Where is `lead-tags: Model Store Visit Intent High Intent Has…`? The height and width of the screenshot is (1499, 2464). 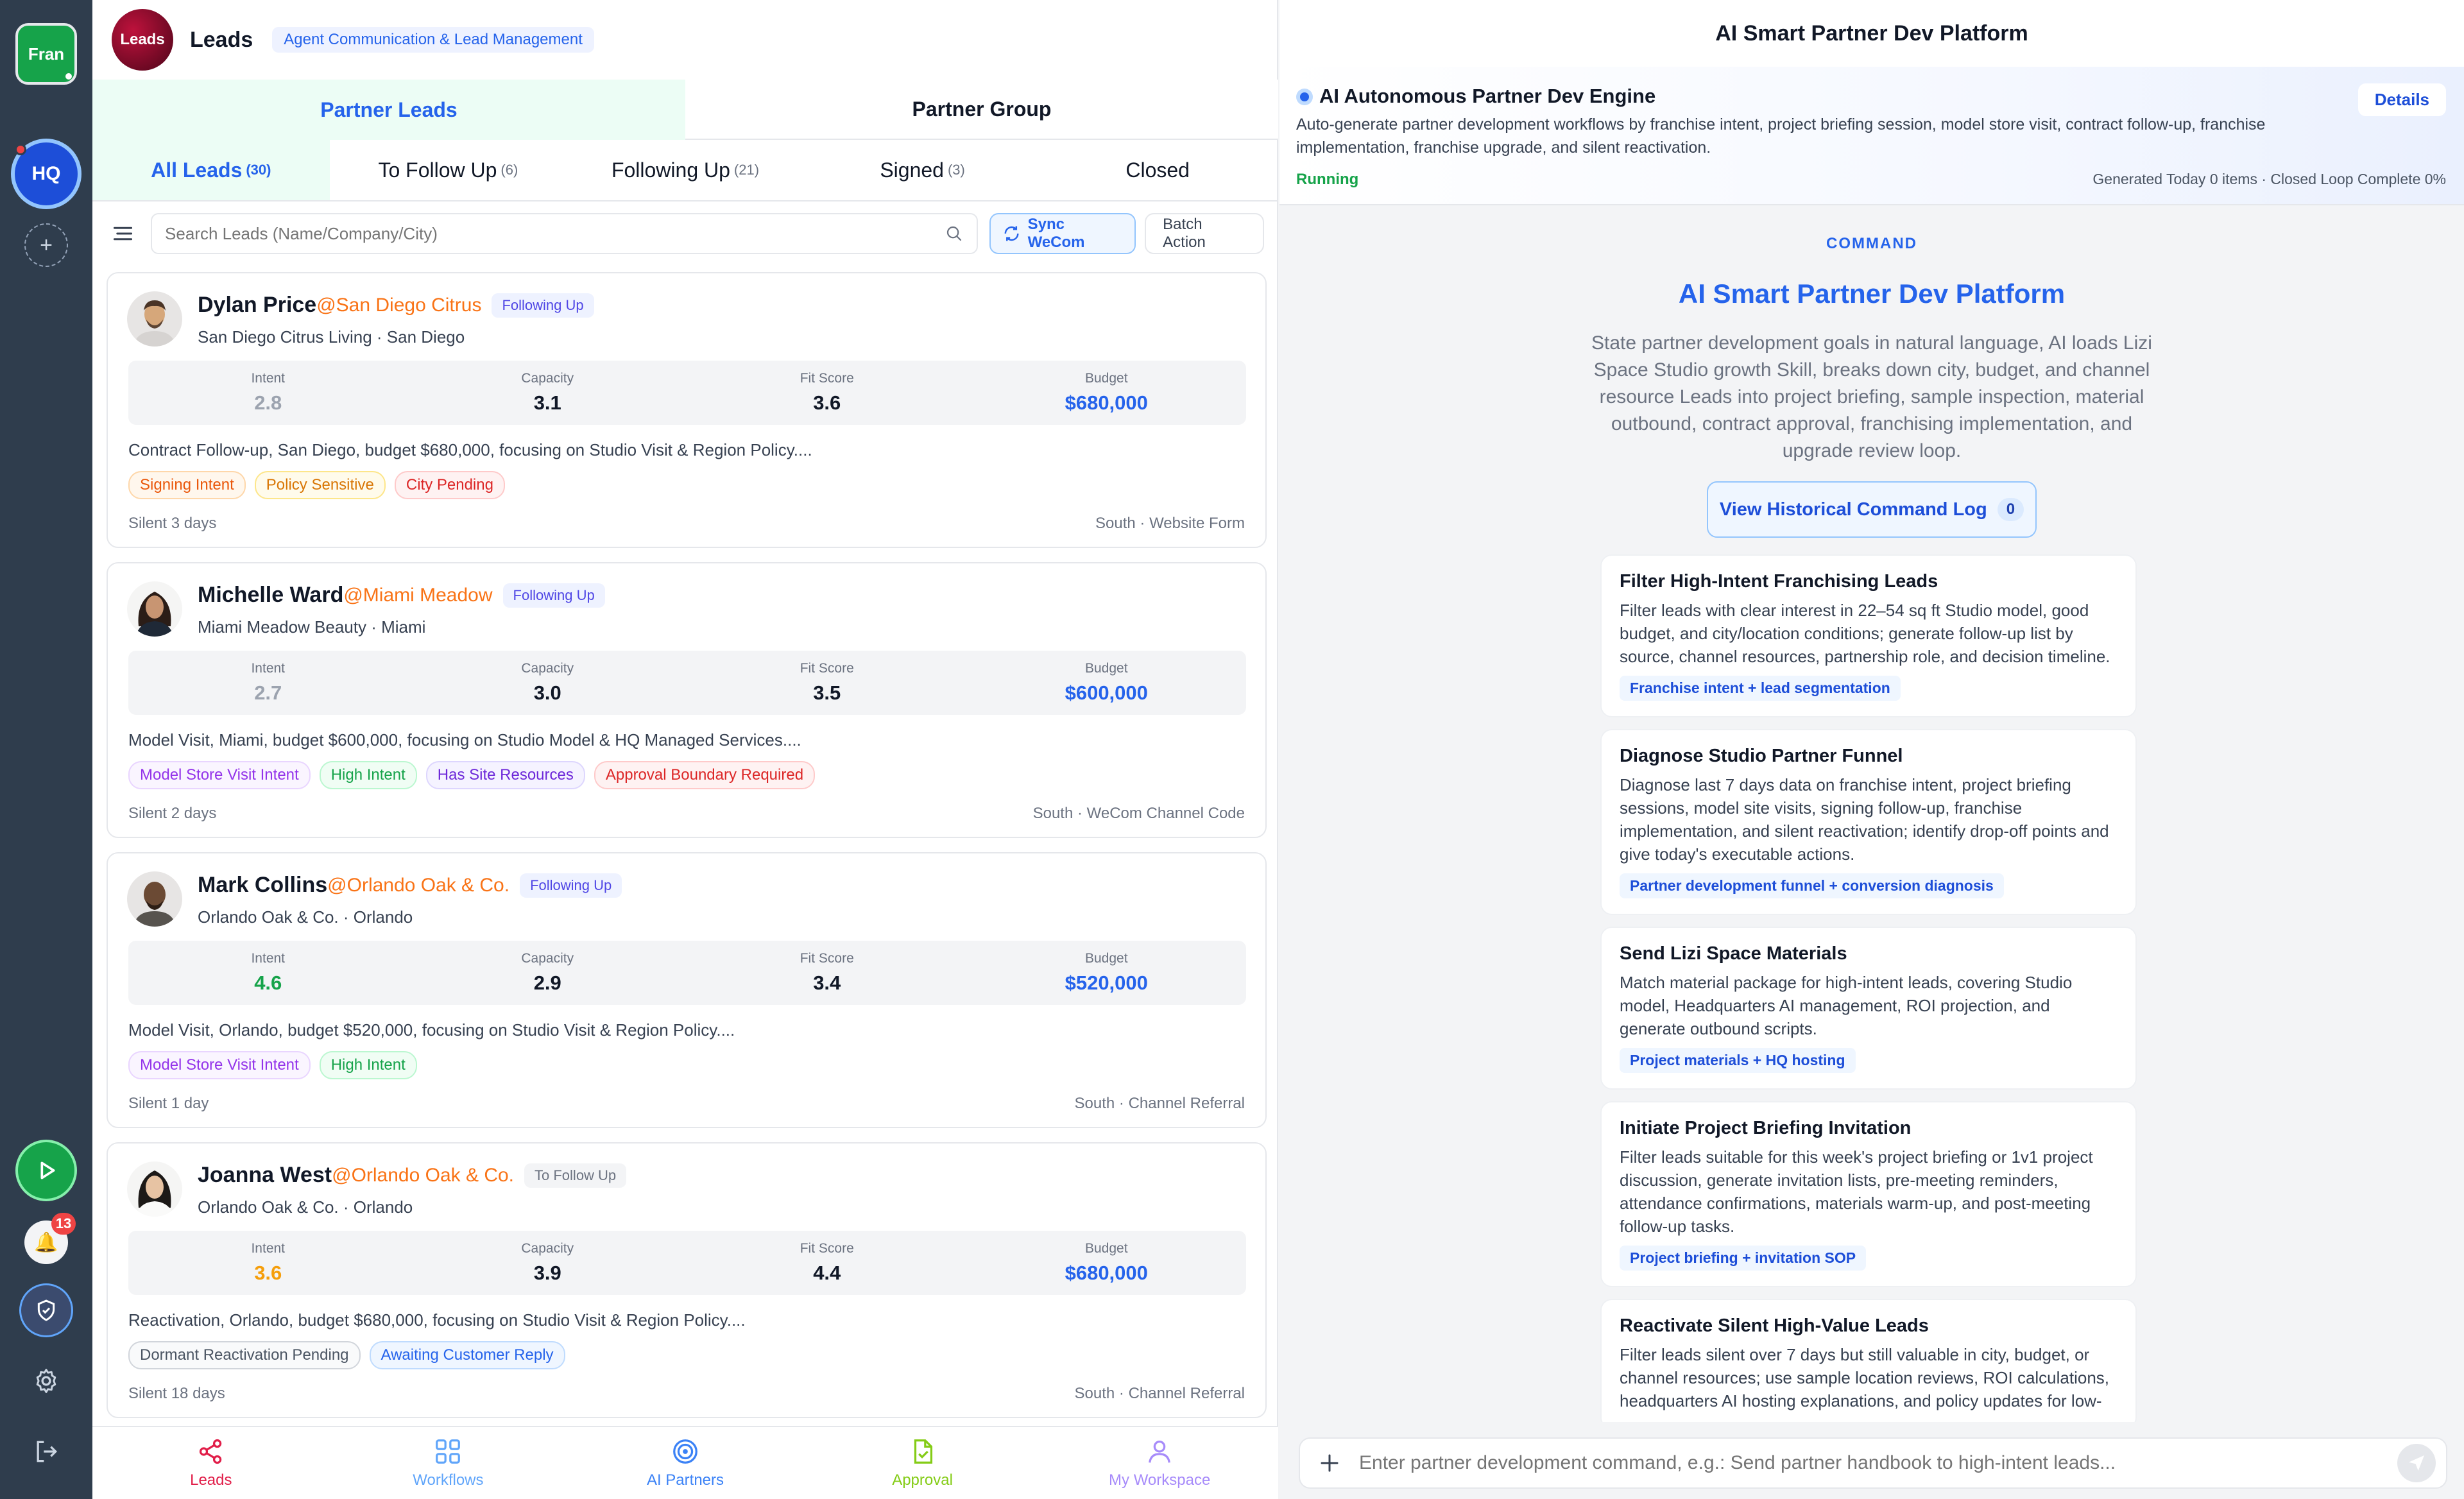 lead-tags: Model Store Visit Intent High Intent Has… is located at coordinates (472, 775).